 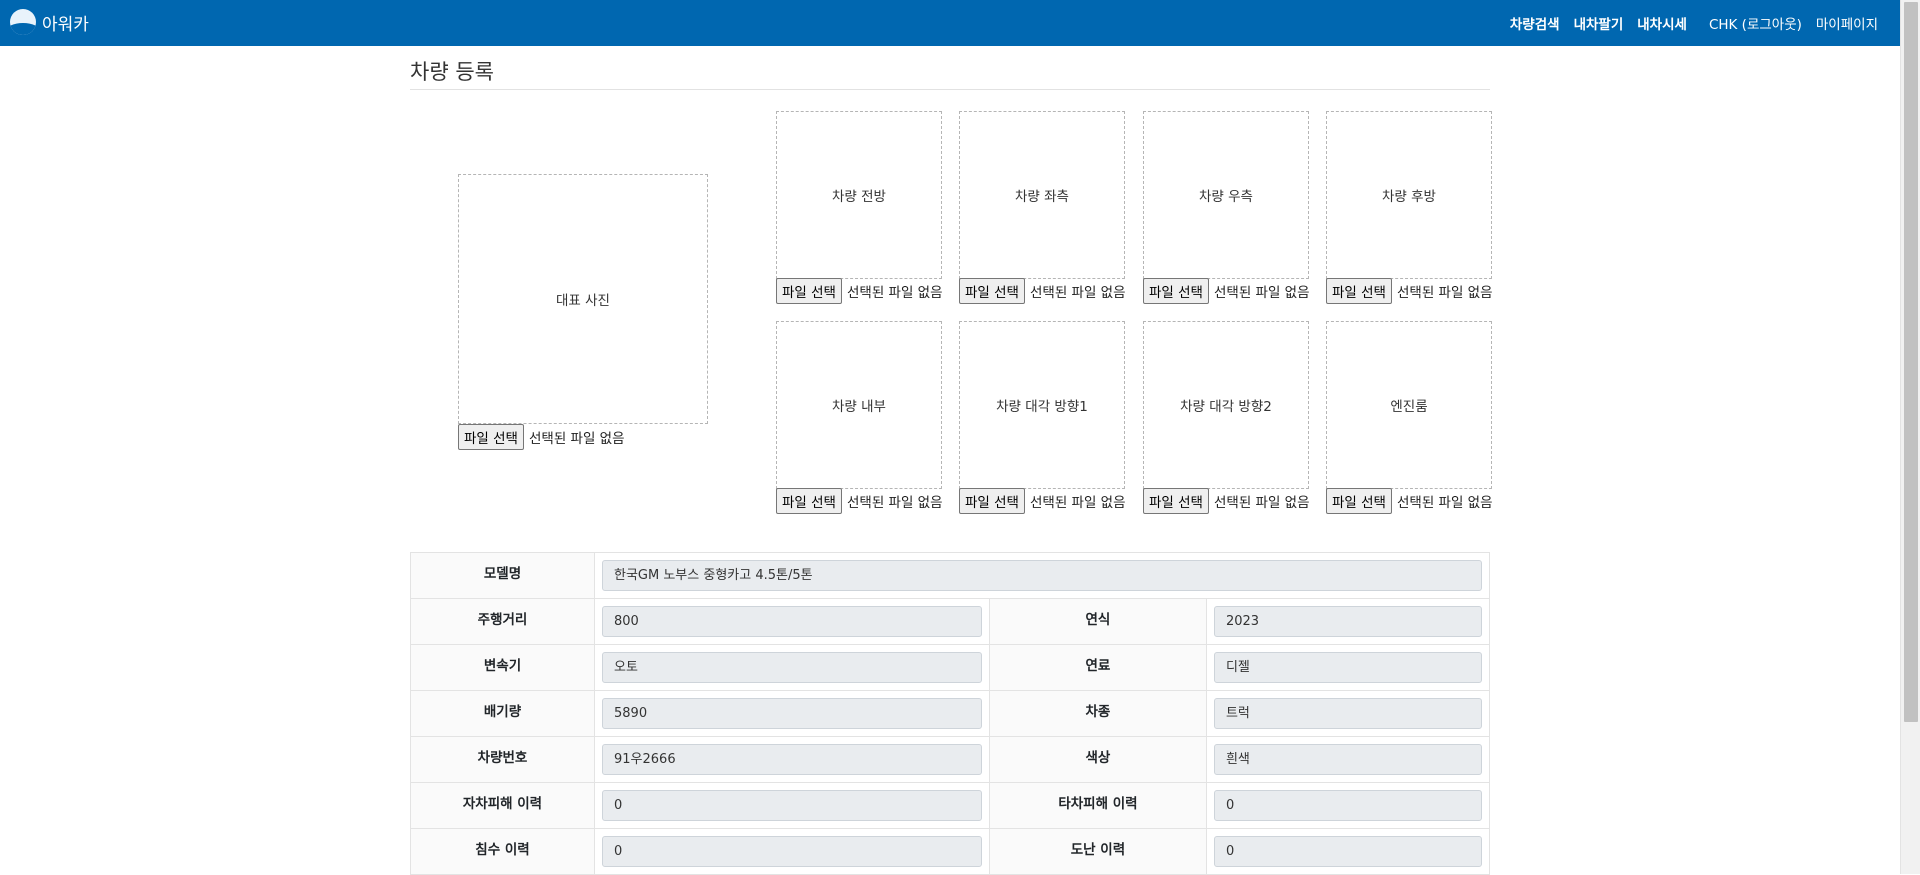 I want to click on photo-slot-diagonal-2: 차량 대각 방향2, so click(x=1226, y=405).